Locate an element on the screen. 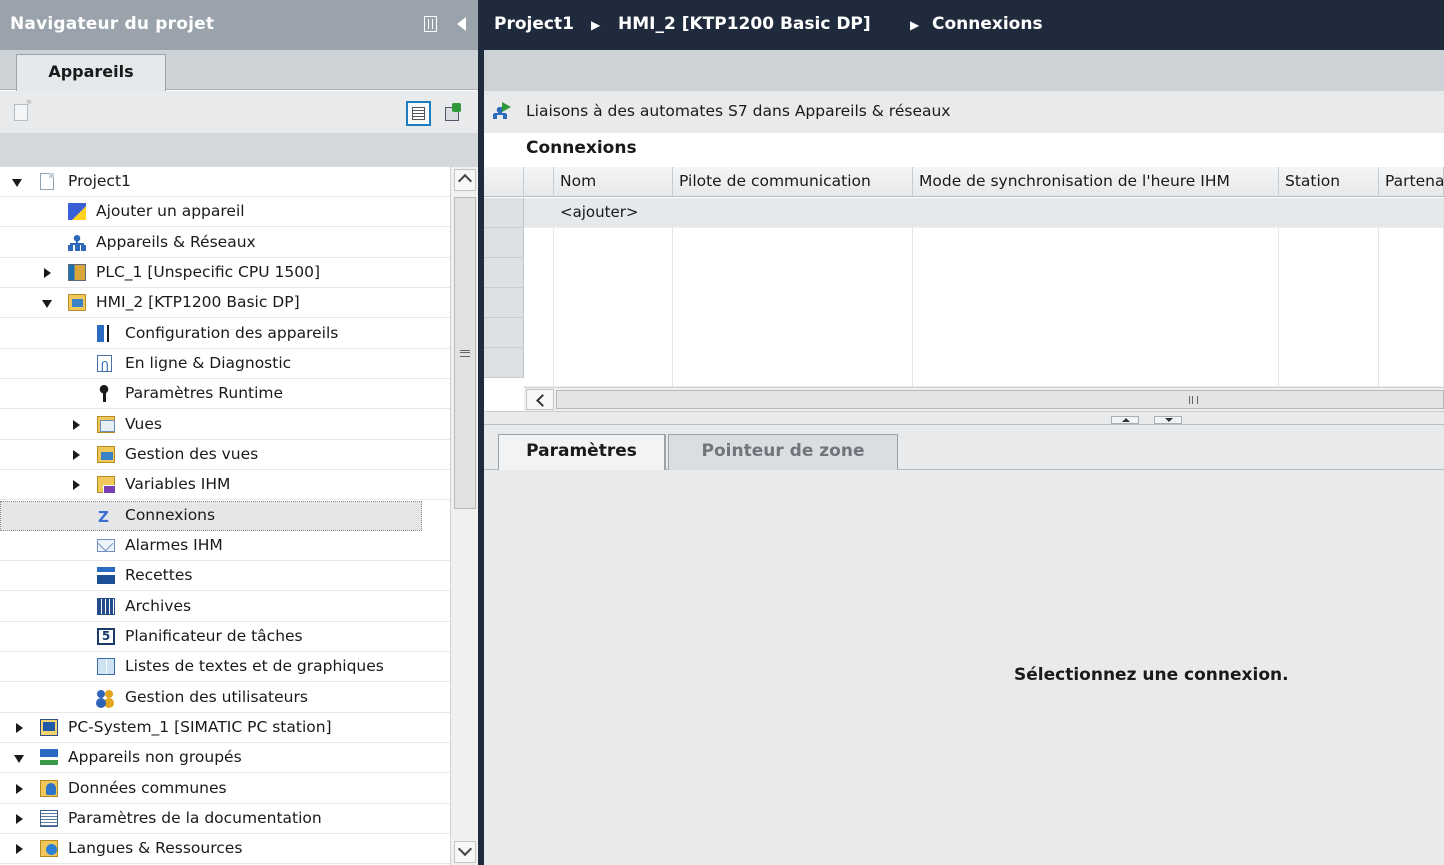 Image resolution: width=1444 pixels, height=865 pixels. tree-item-ungrouped: Appareils non groupés is located at coordinates (225, 758).